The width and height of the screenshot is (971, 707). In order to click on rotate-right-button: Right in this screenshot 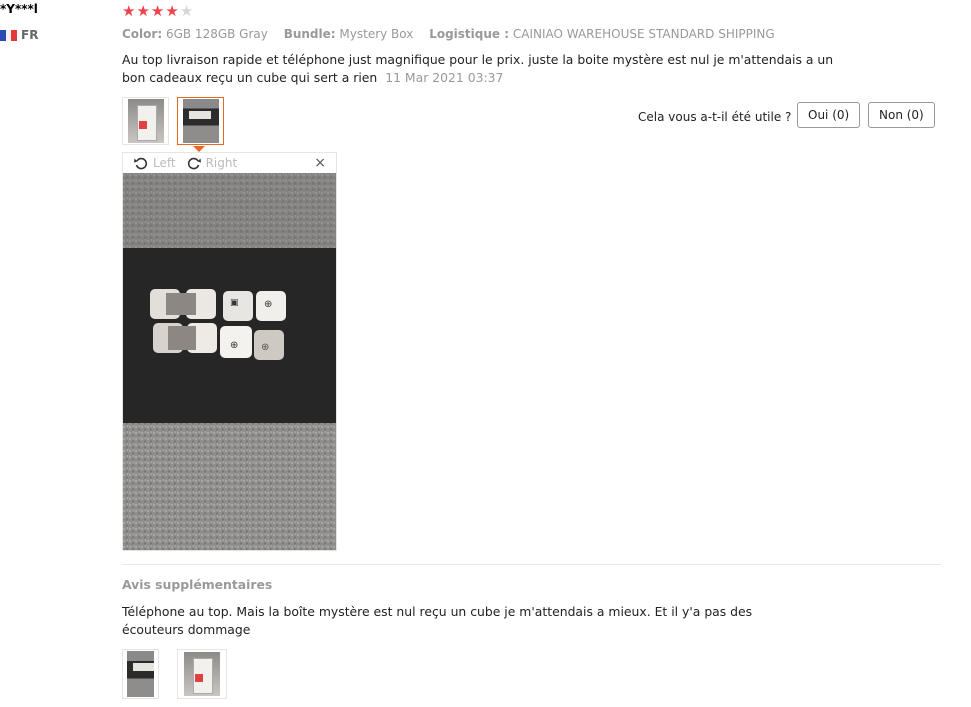, I will do `click(211, 163)`.